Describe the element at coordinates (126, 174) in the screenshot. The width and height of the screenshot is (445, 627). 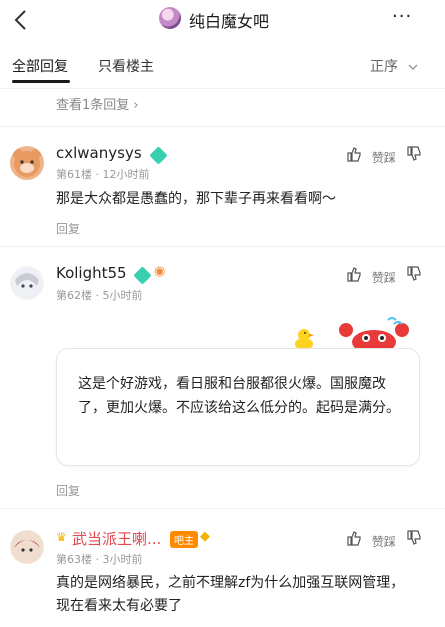
I see `post-time: 12小时前` at that location.